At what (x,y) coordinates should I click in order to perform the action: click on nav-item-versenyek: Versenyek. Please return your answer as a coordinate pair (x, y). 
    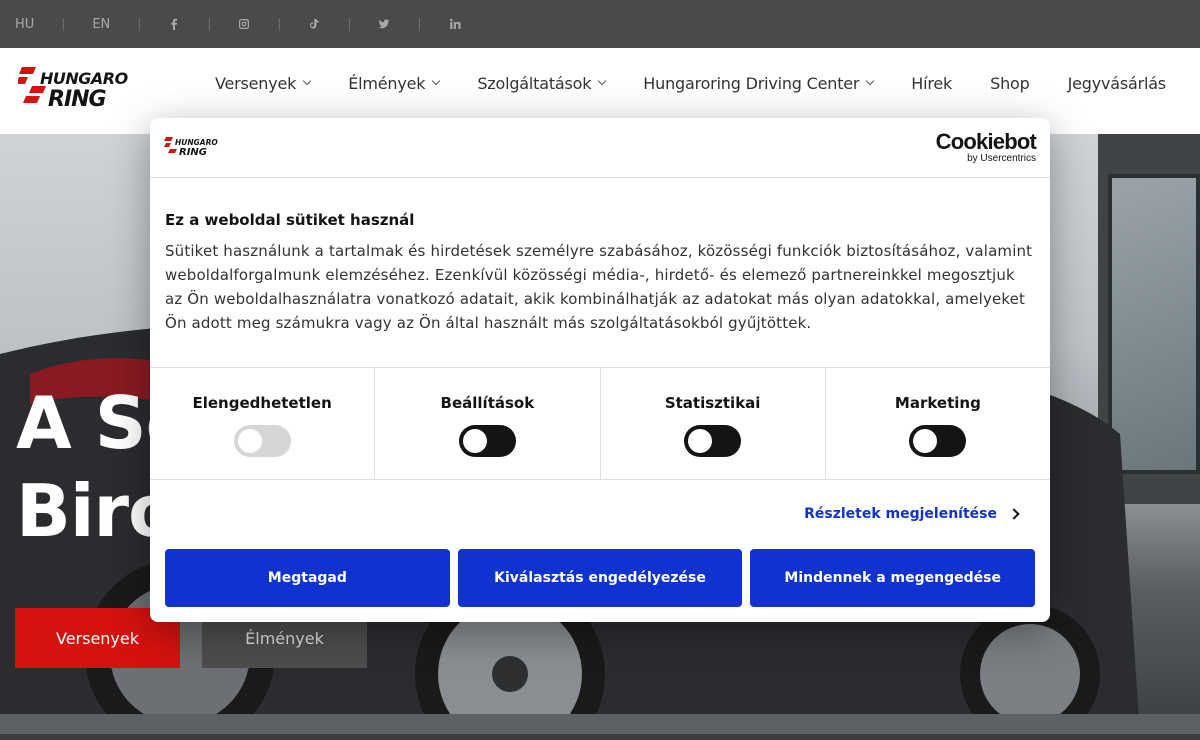
    Looking at the image, I should click on (263, 83).